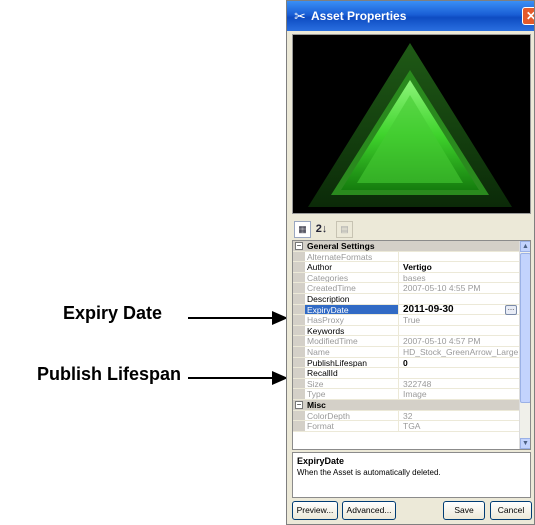  Describe the element at coordinates (346, 415) in the screenshot. I see `property-name: ColorDepth` at that location.